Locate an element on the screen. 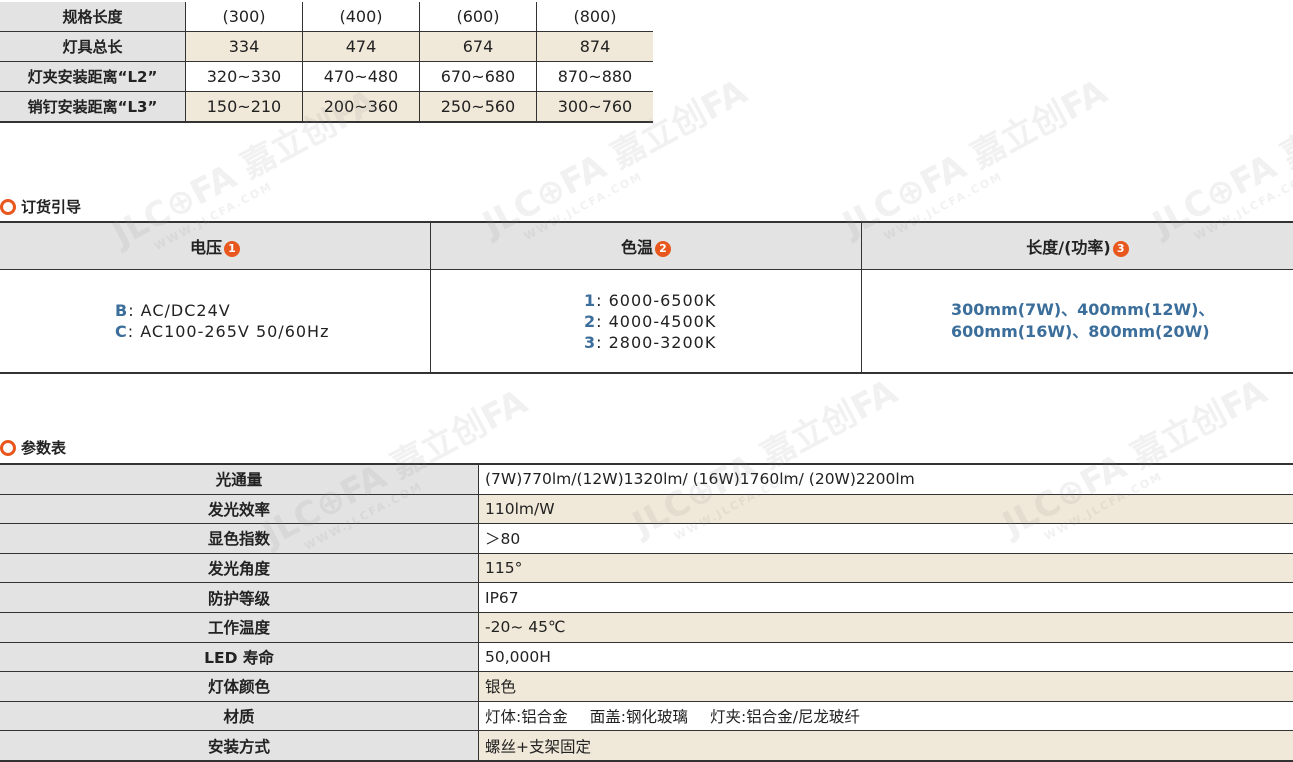 This screenshot has height=762, width=1293. spec-row-length: 规格长度 (300) (400) (600) (800) is located at coordinates (326, 17).